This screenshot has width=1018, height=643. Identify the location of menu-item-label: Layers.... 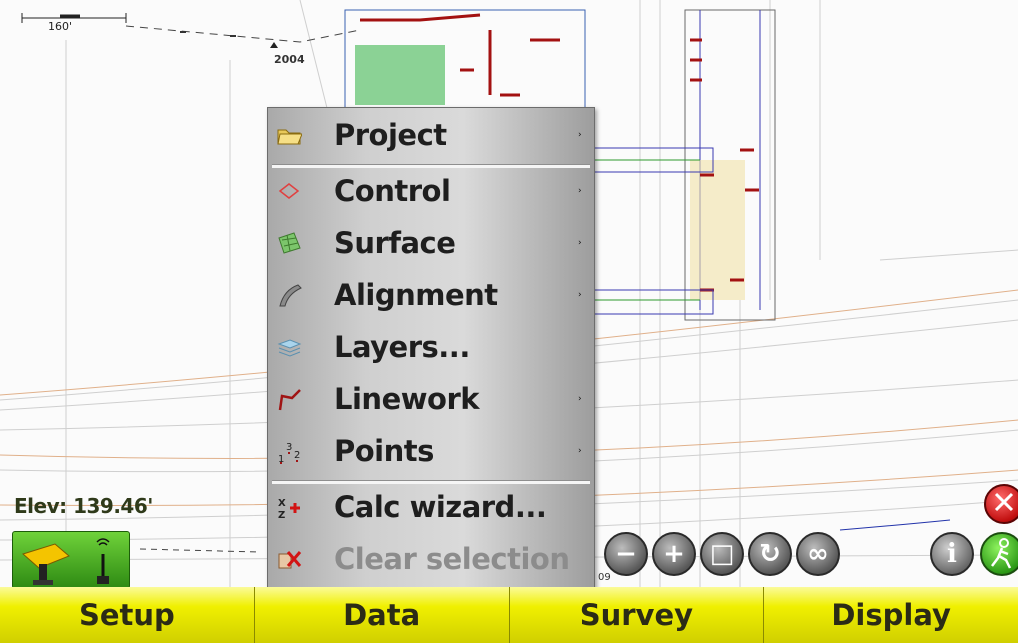
(402, 347).